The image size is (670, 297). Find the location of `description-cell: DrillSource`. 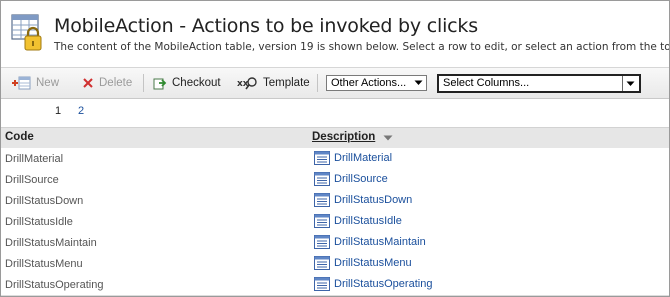

description-cell: DrillSource is located at coordinates (351, 179).